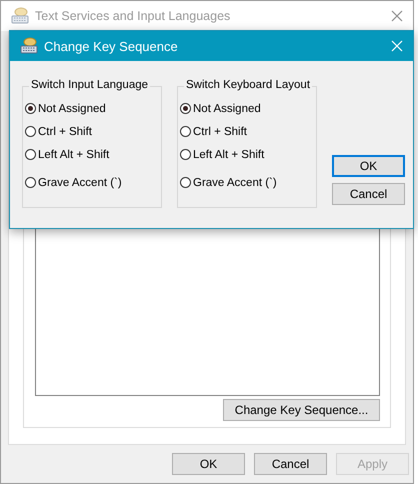  What do you see at coordinates (89, 85) in the screenshot?
I see `group-label: Switch Input Language` at bounding box center [89, 85].